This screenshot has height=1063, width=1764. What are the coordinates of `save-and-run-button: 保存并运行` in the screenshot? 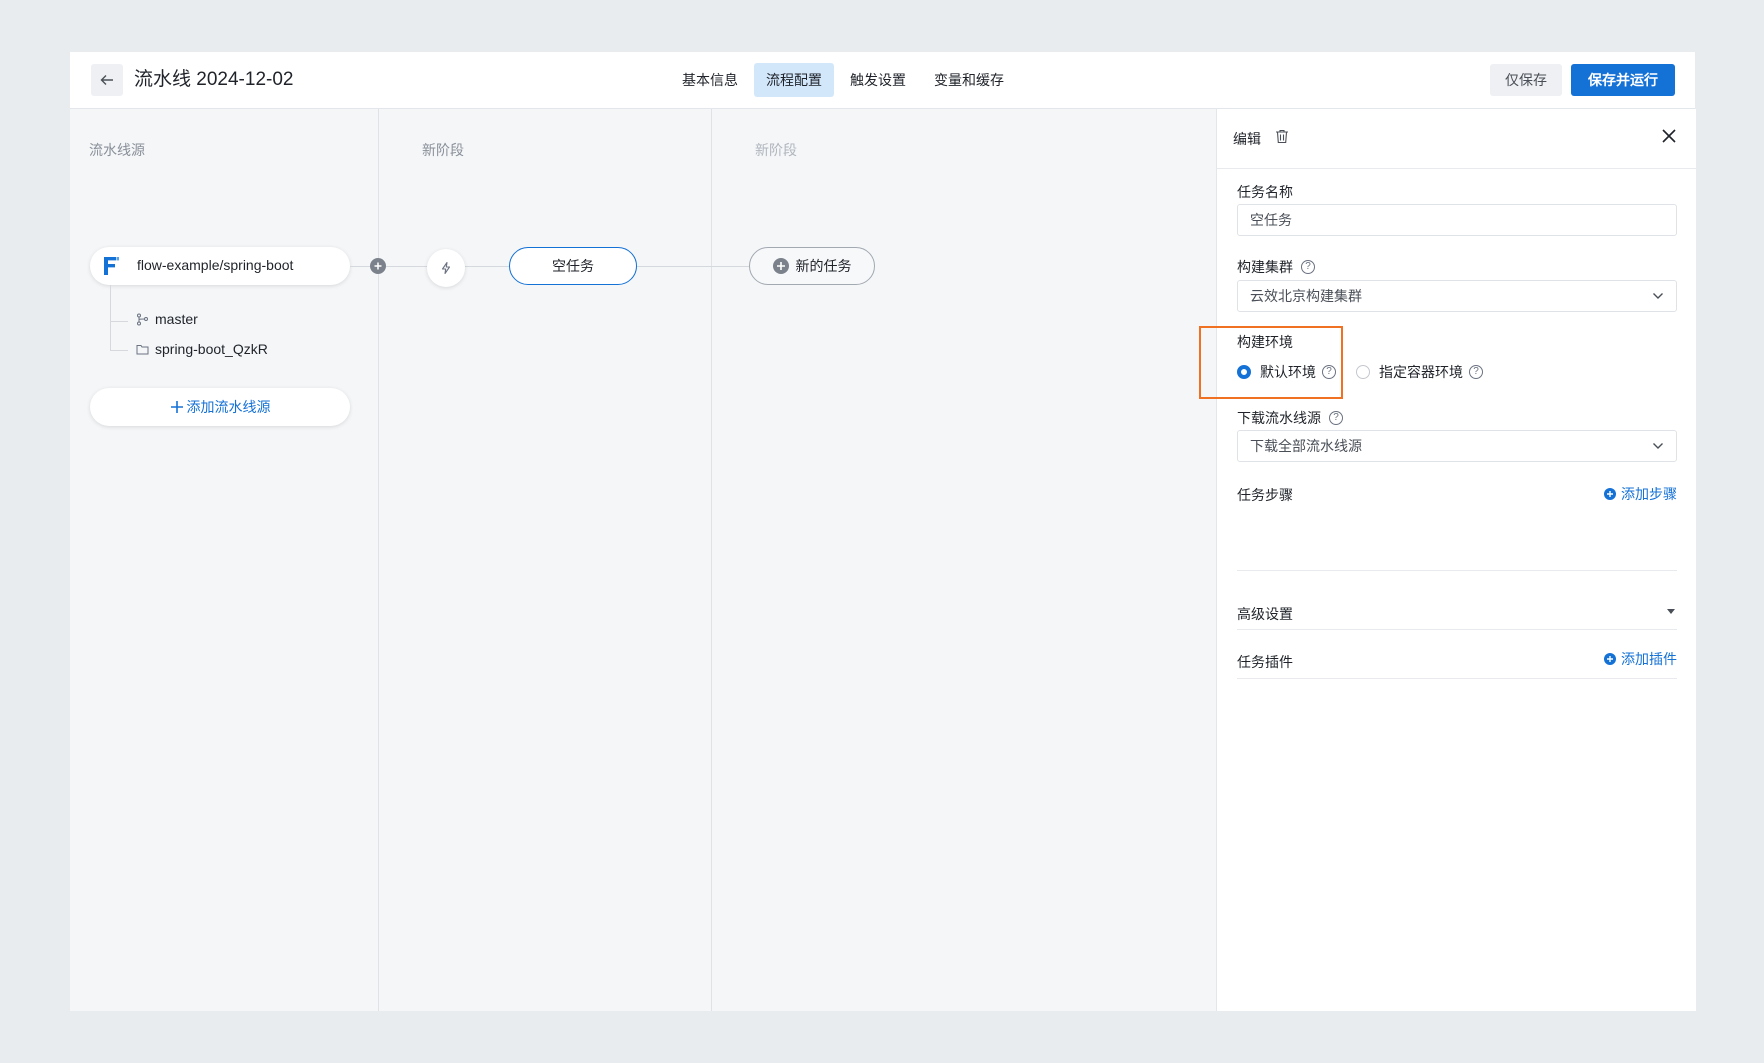 It's located at (1623, 80).